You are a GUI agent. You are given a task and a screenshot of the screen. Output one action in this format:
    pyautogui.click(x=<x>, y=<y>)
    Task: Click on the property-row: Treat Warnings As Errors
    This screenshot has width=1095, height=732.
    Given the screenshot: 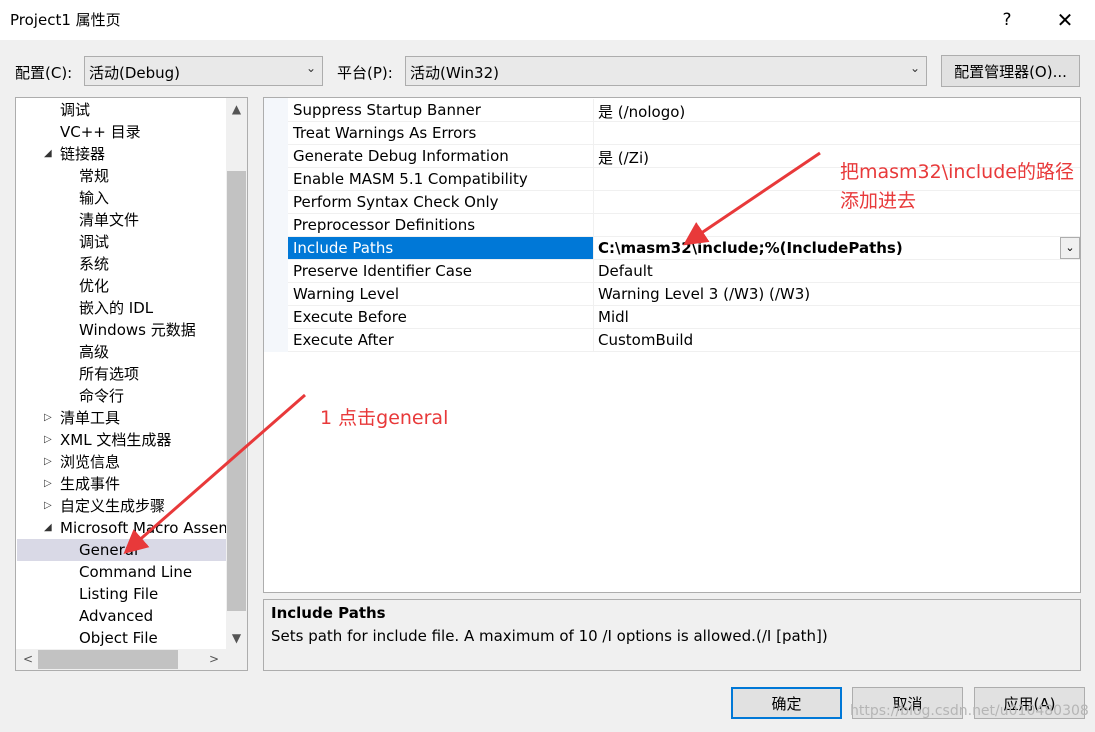 What is the action you would take?
    pyautogui.click(x=684, y=133)
    